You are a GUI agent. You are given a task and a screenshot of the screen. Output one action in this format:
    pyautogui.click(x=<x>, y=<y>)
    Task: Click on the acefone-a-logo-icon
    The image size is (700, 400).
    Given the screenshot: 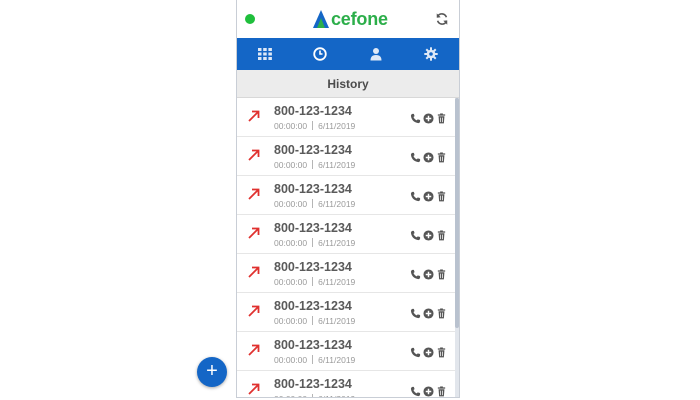 What is the action you would take?
    pyautogui.click(x=321, y=19)
    